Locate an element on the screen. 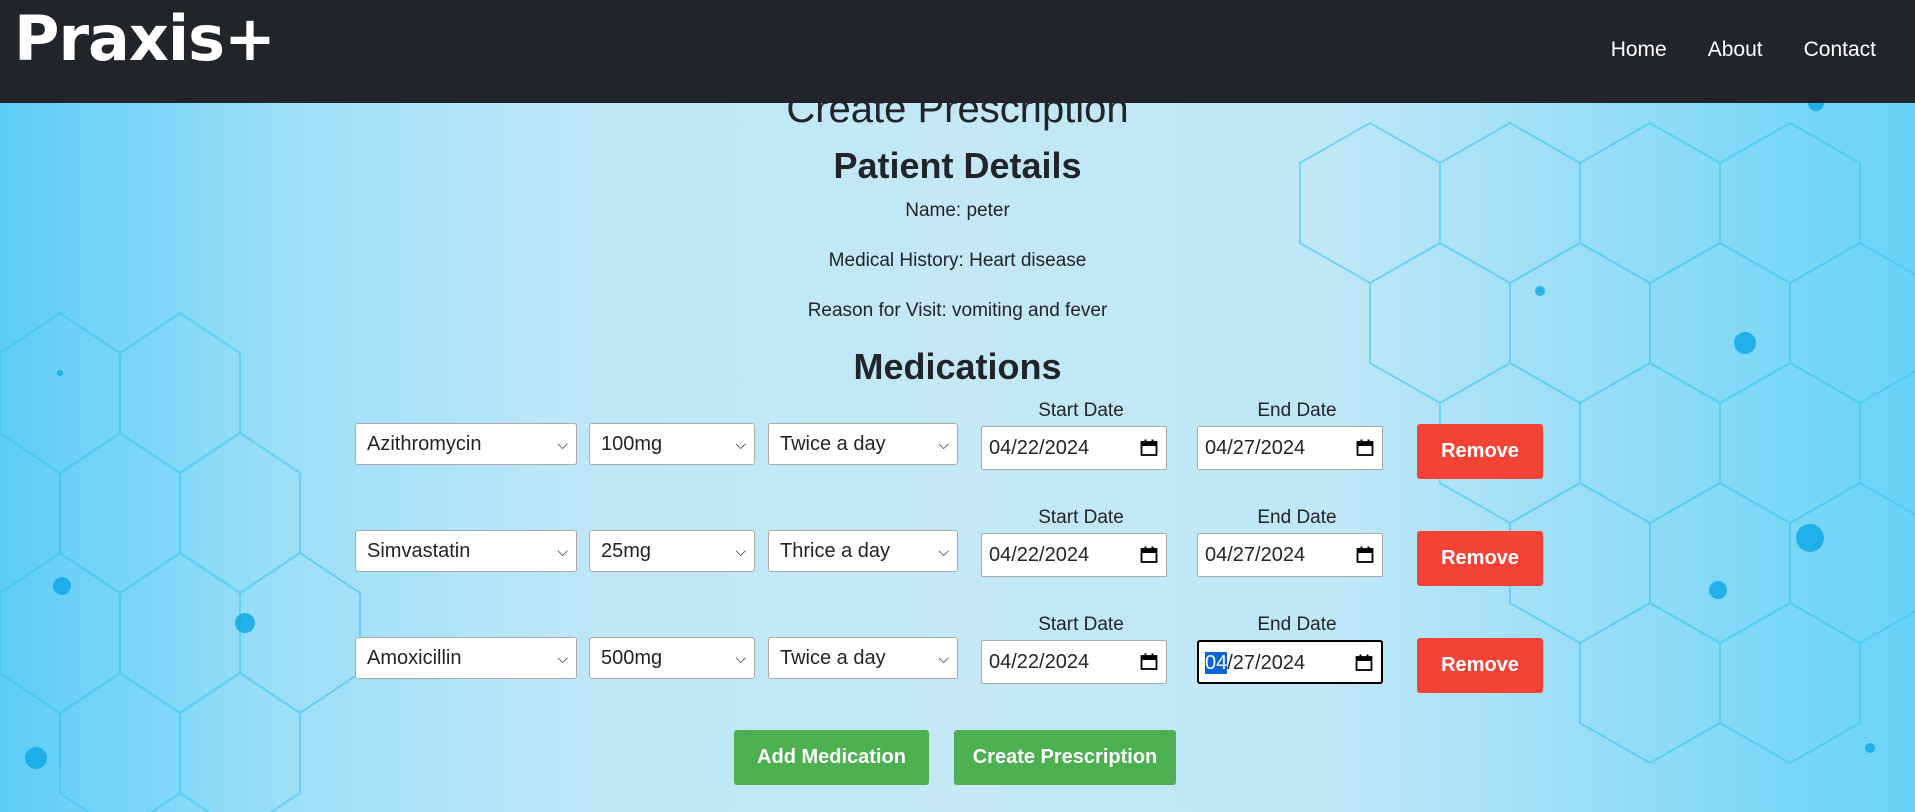 The image size is (1915, 812). dose-select: 500mg ⌵ is located at coordinates (672, 658).